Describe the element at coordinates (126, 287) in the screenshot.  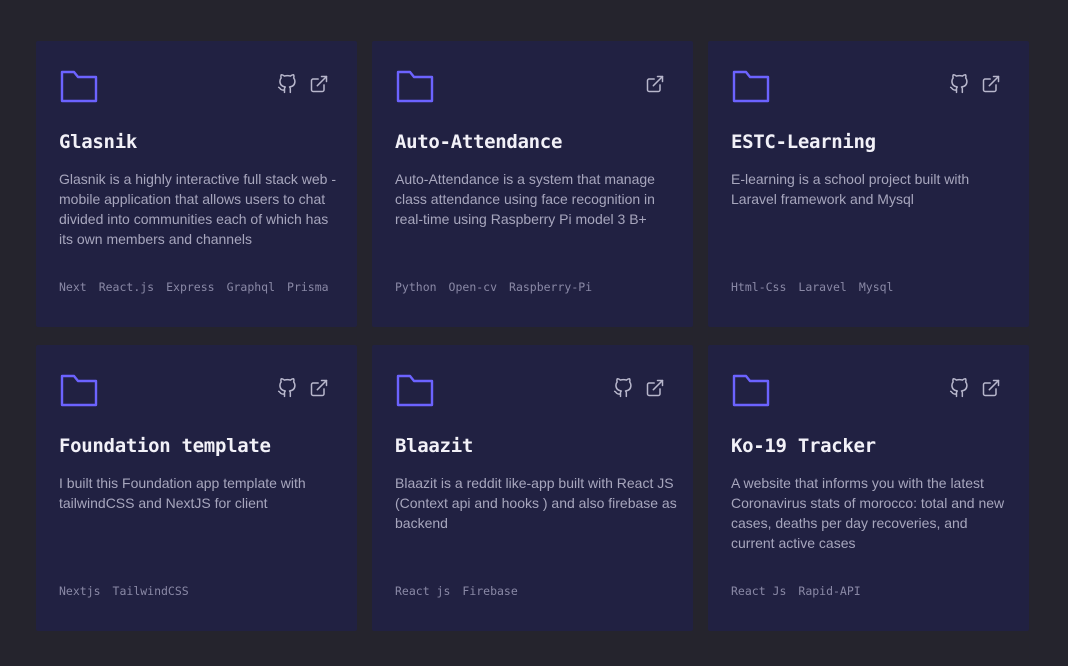
I see `tech-tag: React.js` at that location.